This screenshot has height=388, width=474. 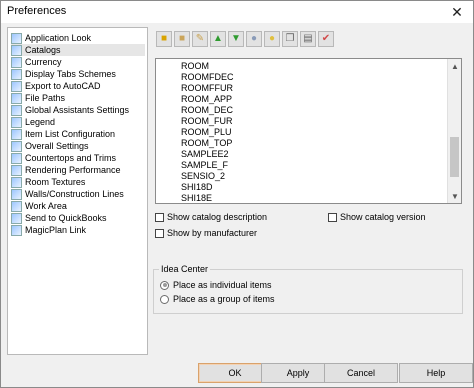 I want to click on sidebar-item-label: MagicPlan Link, so click(x=56, y=230).